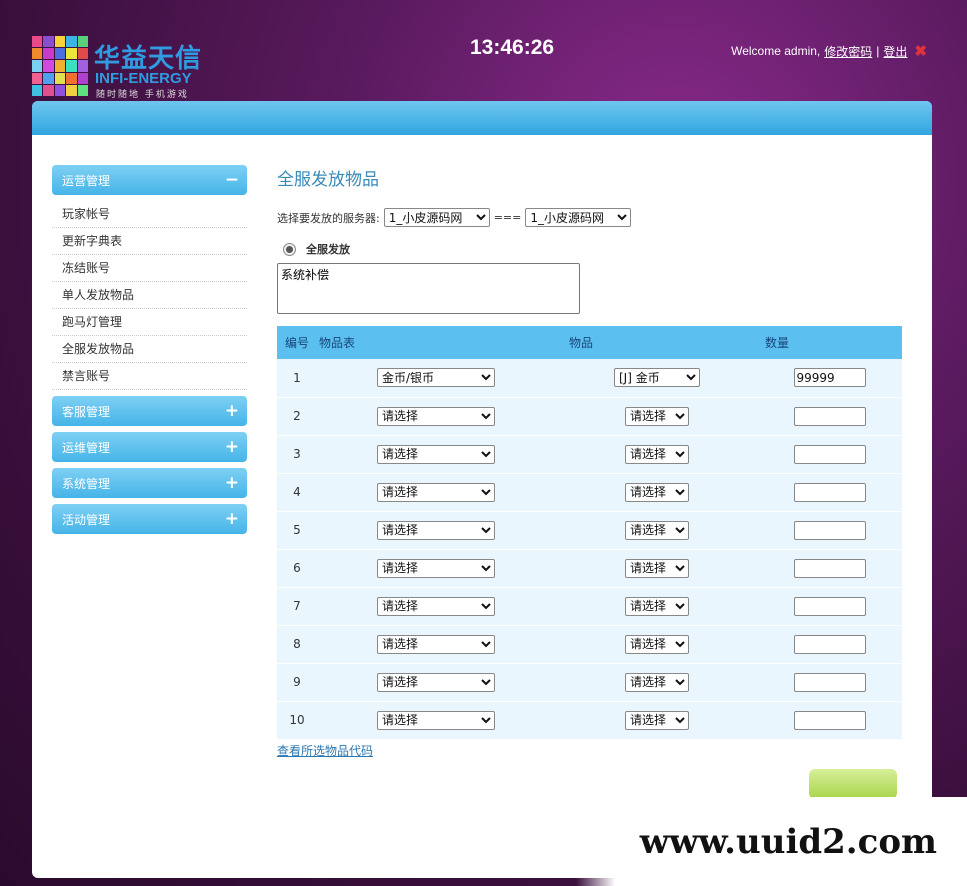 The image size is (967, 886). What do you see at coordinates (149, 322) in the screenshot?
I see `sidebar-item-marquee: 跑马灯管理` at bounding box center [149, 322].